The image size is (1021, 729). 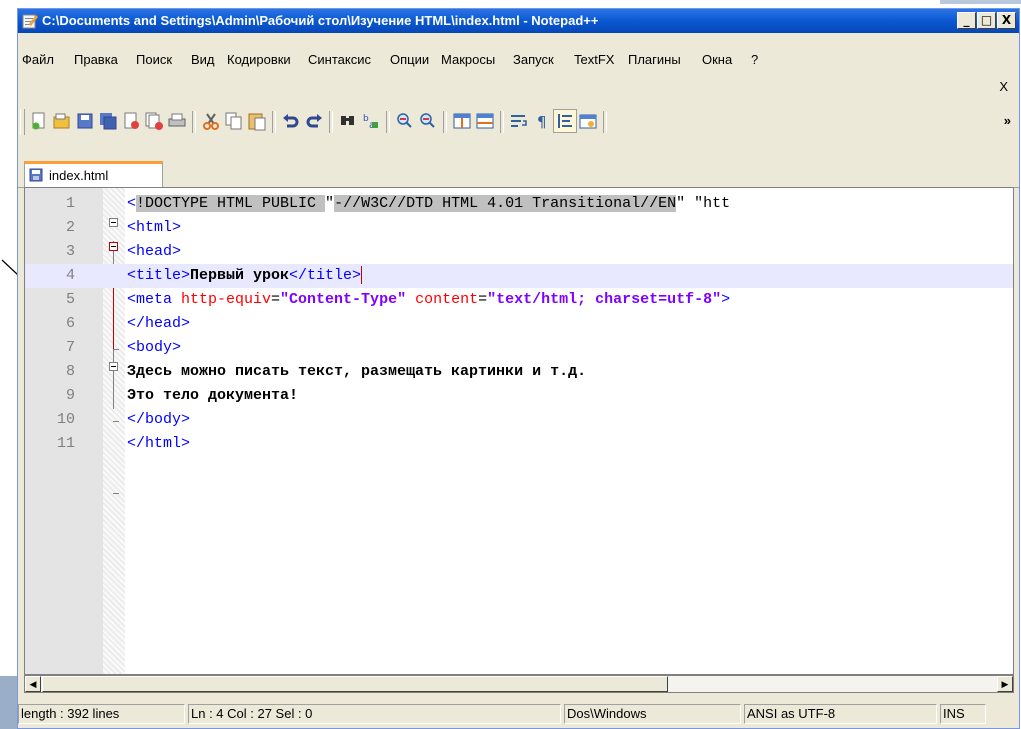 What do you see at coordinates (565, 121) in the screenshot?
I see `indent-guide-icon` at bounding box center [565, 121].